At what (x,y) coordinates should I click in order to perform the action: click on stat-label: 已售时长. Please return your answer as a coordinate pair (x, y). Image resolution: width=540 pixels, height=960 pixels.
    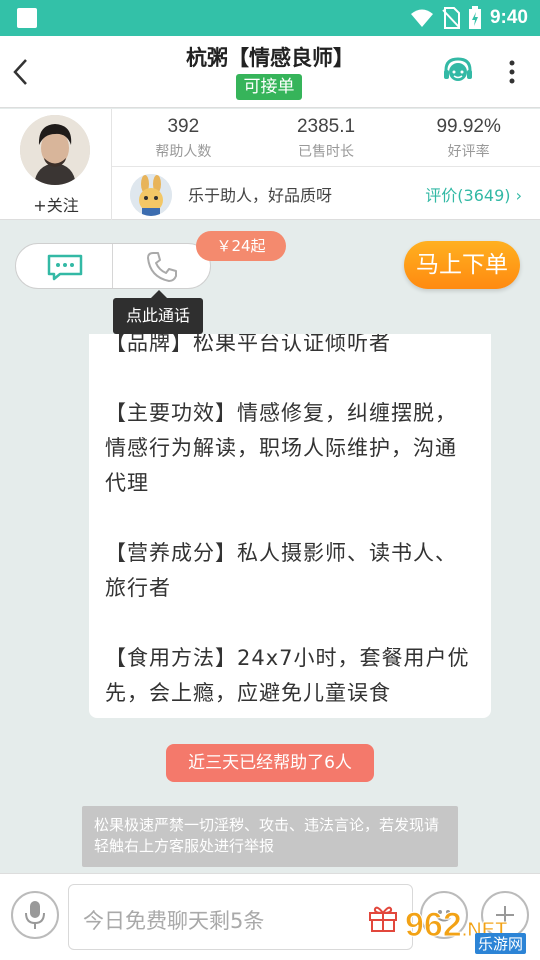
    Looking at the image, I should click on (326, 152).